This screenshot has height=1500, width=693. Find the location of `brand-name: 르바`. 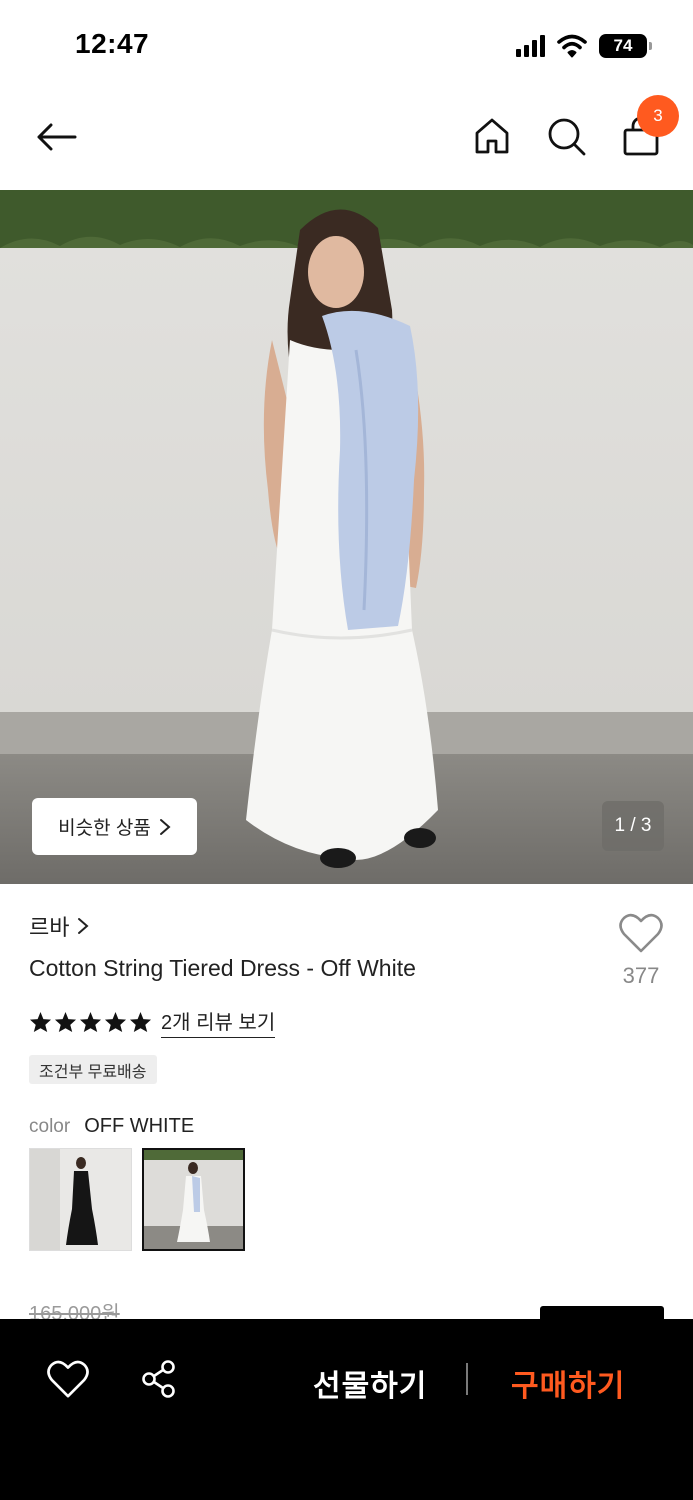

brand-name: 르바 is located at coordinates (49, 927).